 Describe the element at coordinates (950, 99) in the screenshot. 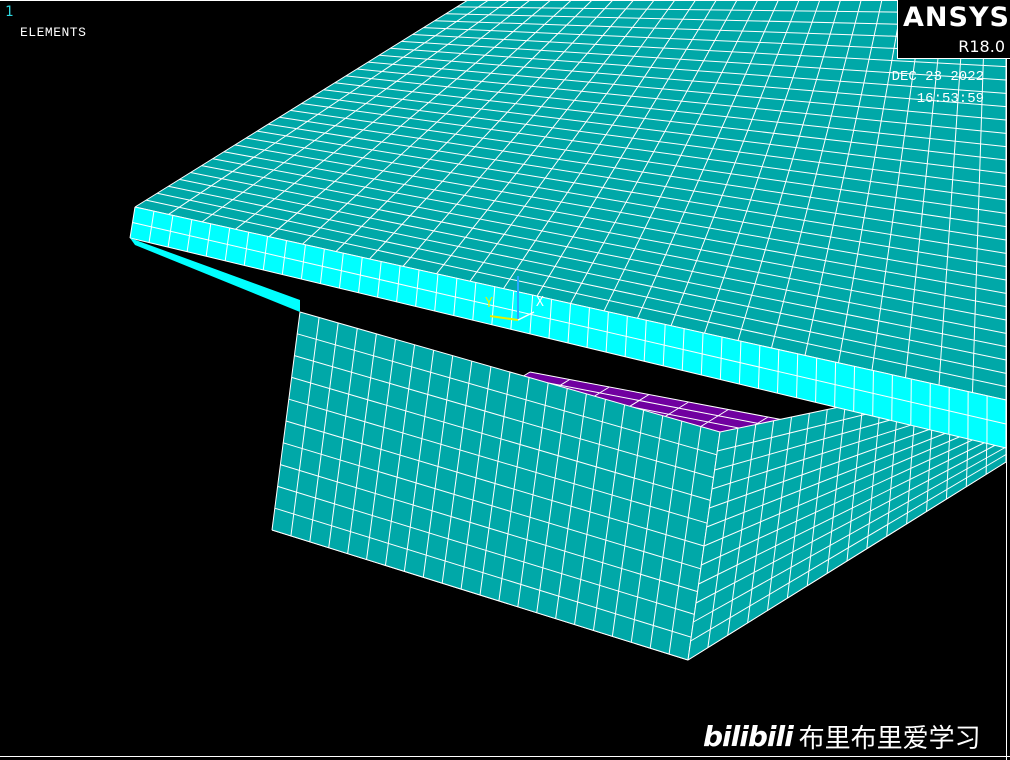

I see `time-stamp: 16:53:59` at that location.